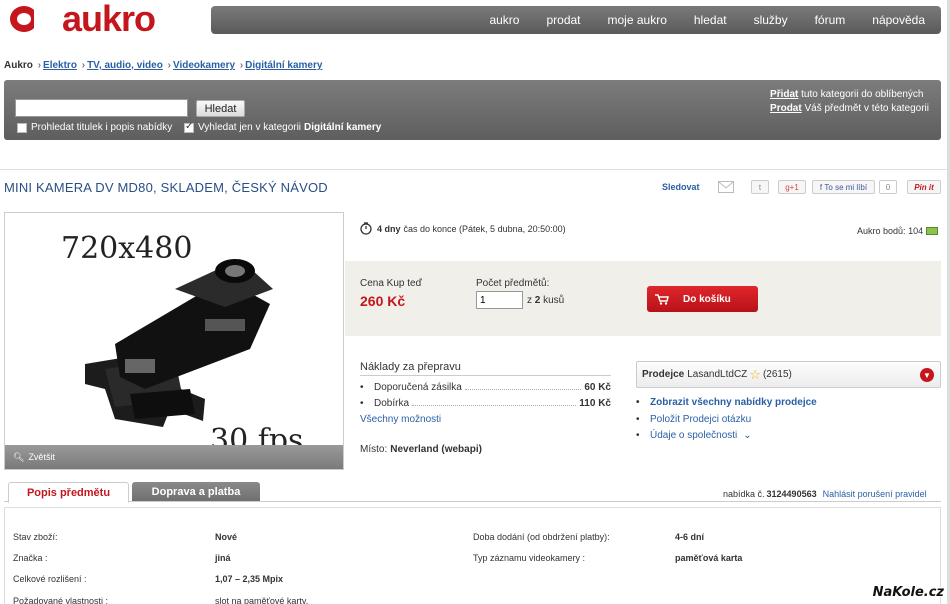 The width and height of the screenshot is (950, 604). I want to click on facebook-like-label: To se mi líbí, so click(846, 187).